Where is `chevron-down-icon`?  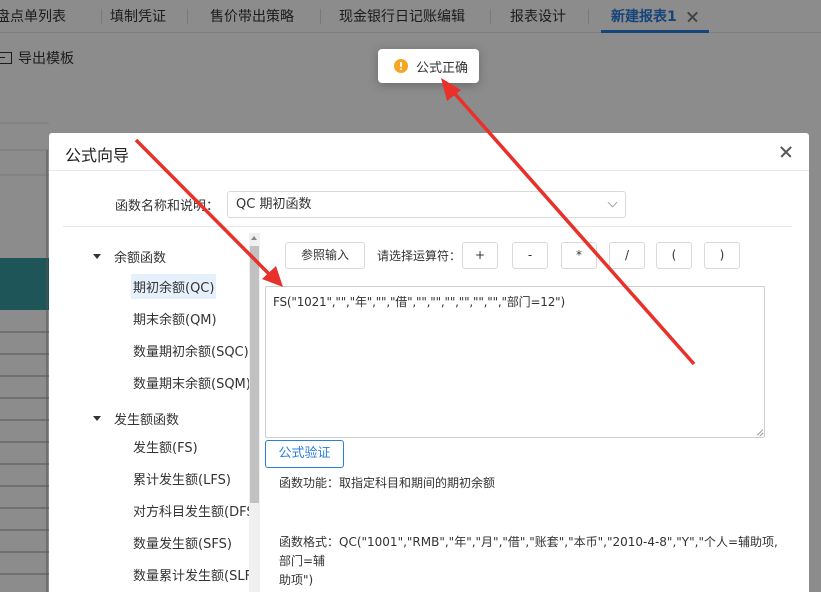 chevron-down-icon is located at coordinates (612, 202).